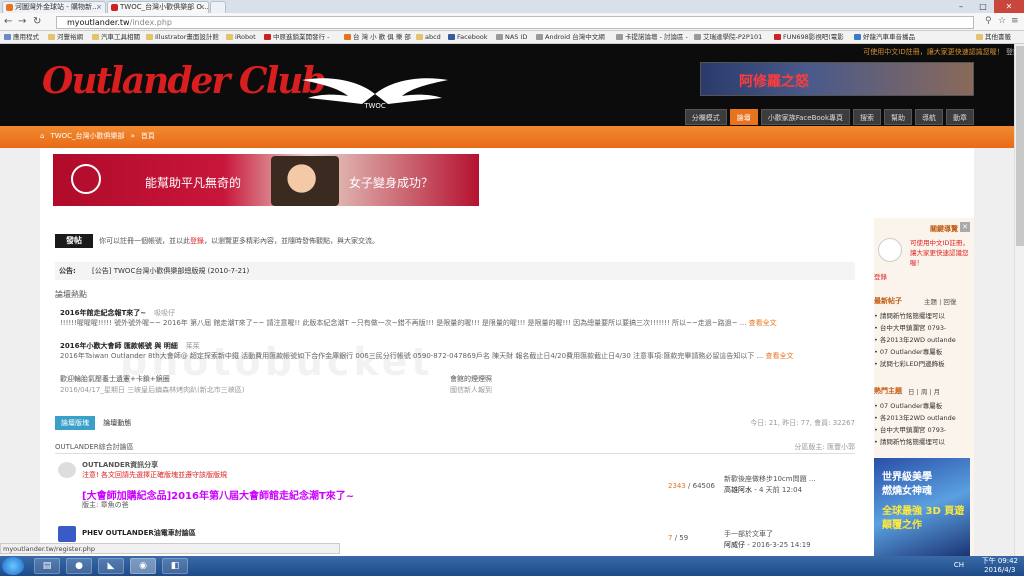 The height and width of the screenshot is (576, 1024). What do you see at coordinates (471, 390) in the screenshot?
I see `small-link: 國信新人報到` at bounding box center [471, 390].